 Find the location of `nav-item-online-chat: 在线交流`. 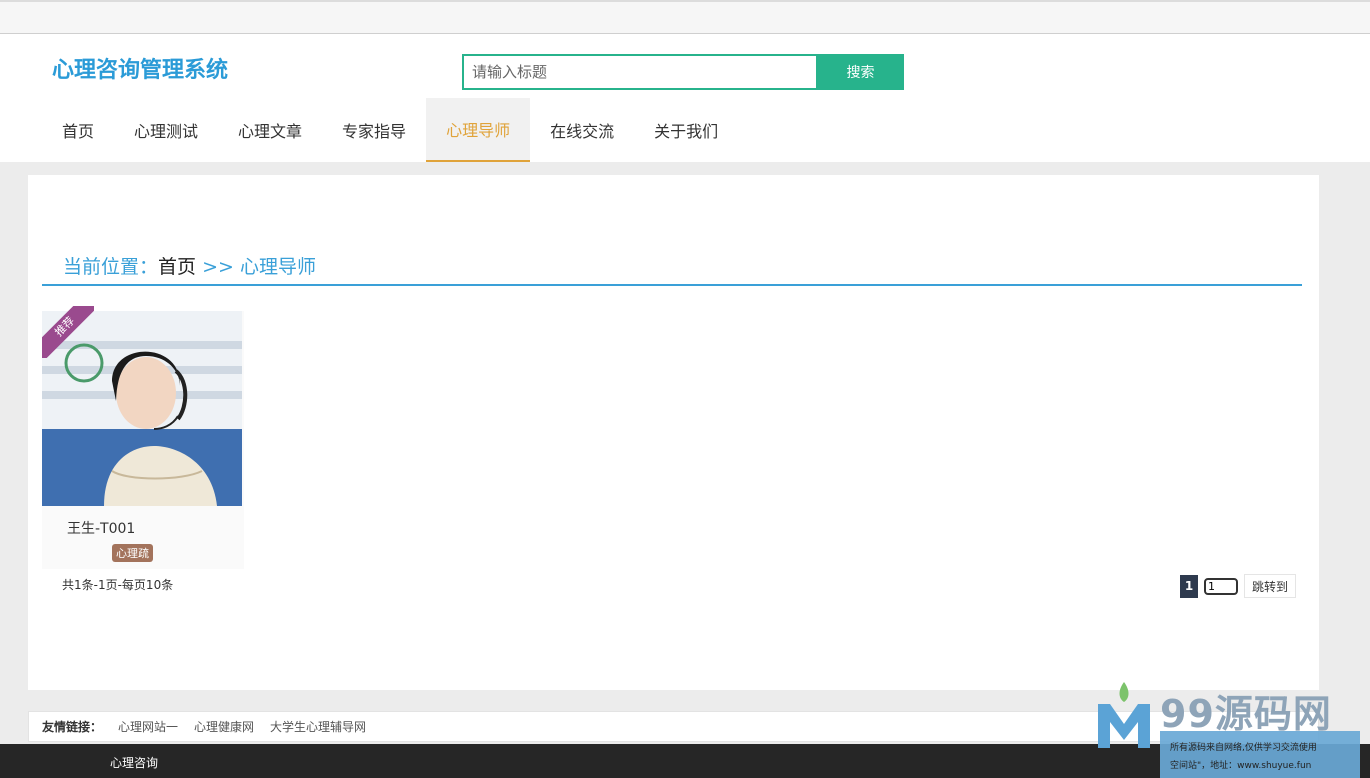

nav-item-online-chat: 在线交流 is located at coordinates (582, 130).